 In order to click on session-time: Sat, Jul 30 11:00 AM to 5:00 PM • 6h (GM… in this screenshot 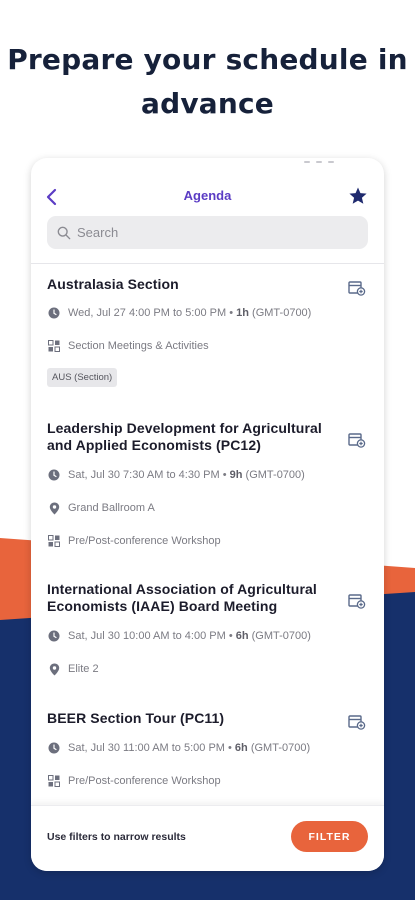, I will do `click(207, 748)`.